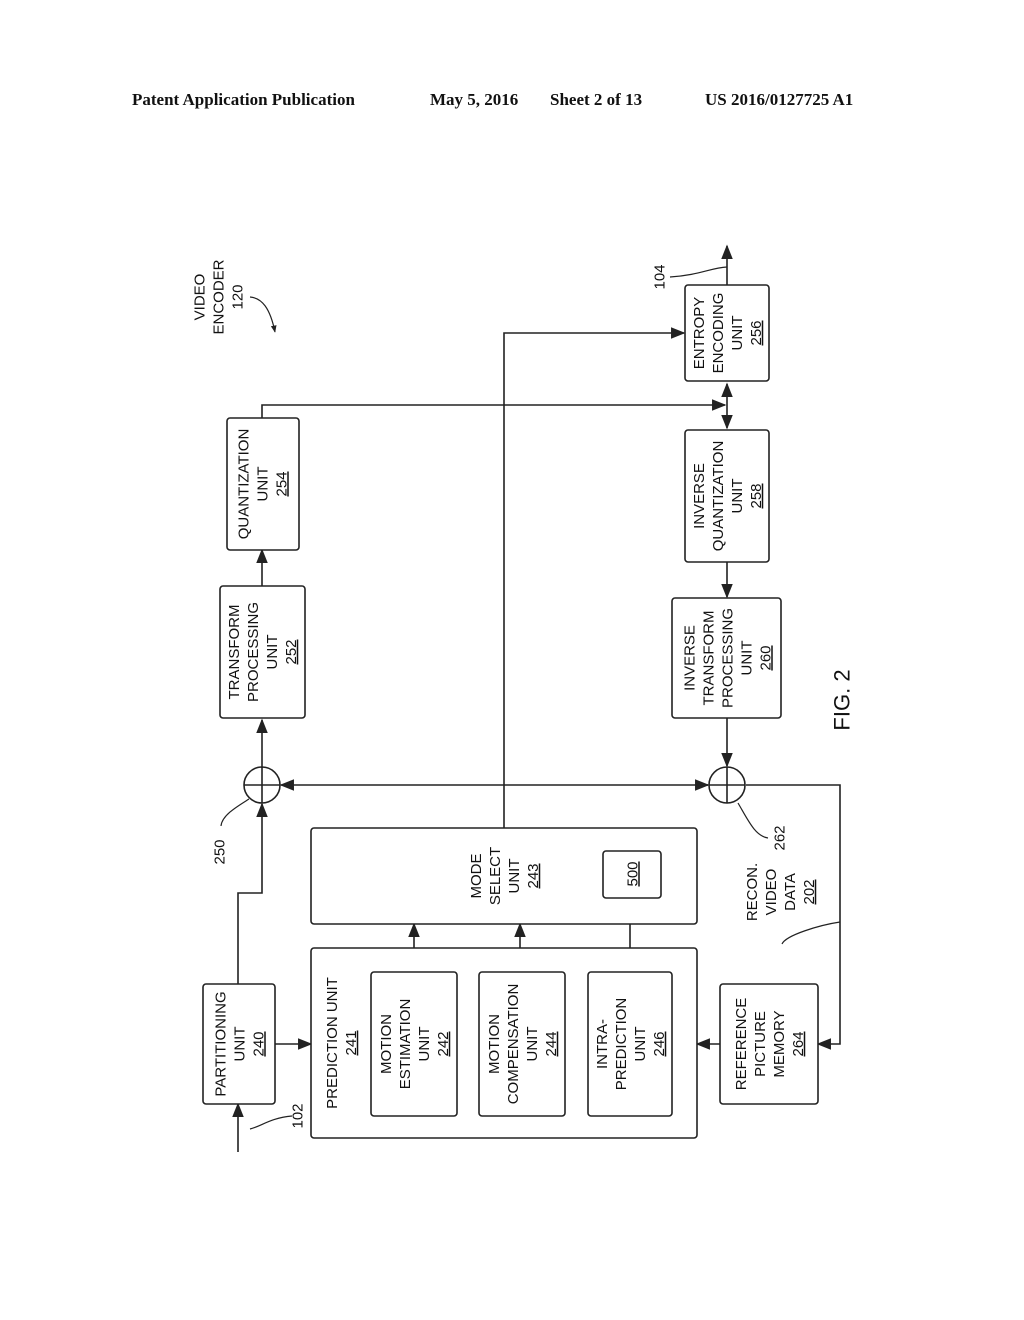  Describe the element at coordinates (842, 699) in the screenshot. I see `fig-caption-label: FIG. 2` at that location.